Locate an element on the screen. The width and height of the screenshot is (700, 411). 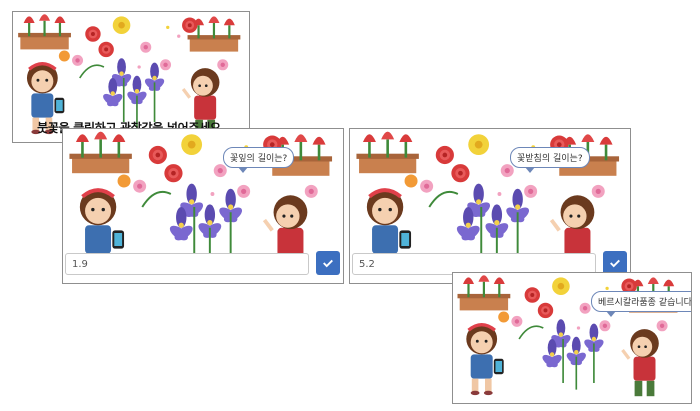
panel-intro: 붓꽃을 클릭하고 관찰값을 넣어주세요. is located at coordinates (131, 77).